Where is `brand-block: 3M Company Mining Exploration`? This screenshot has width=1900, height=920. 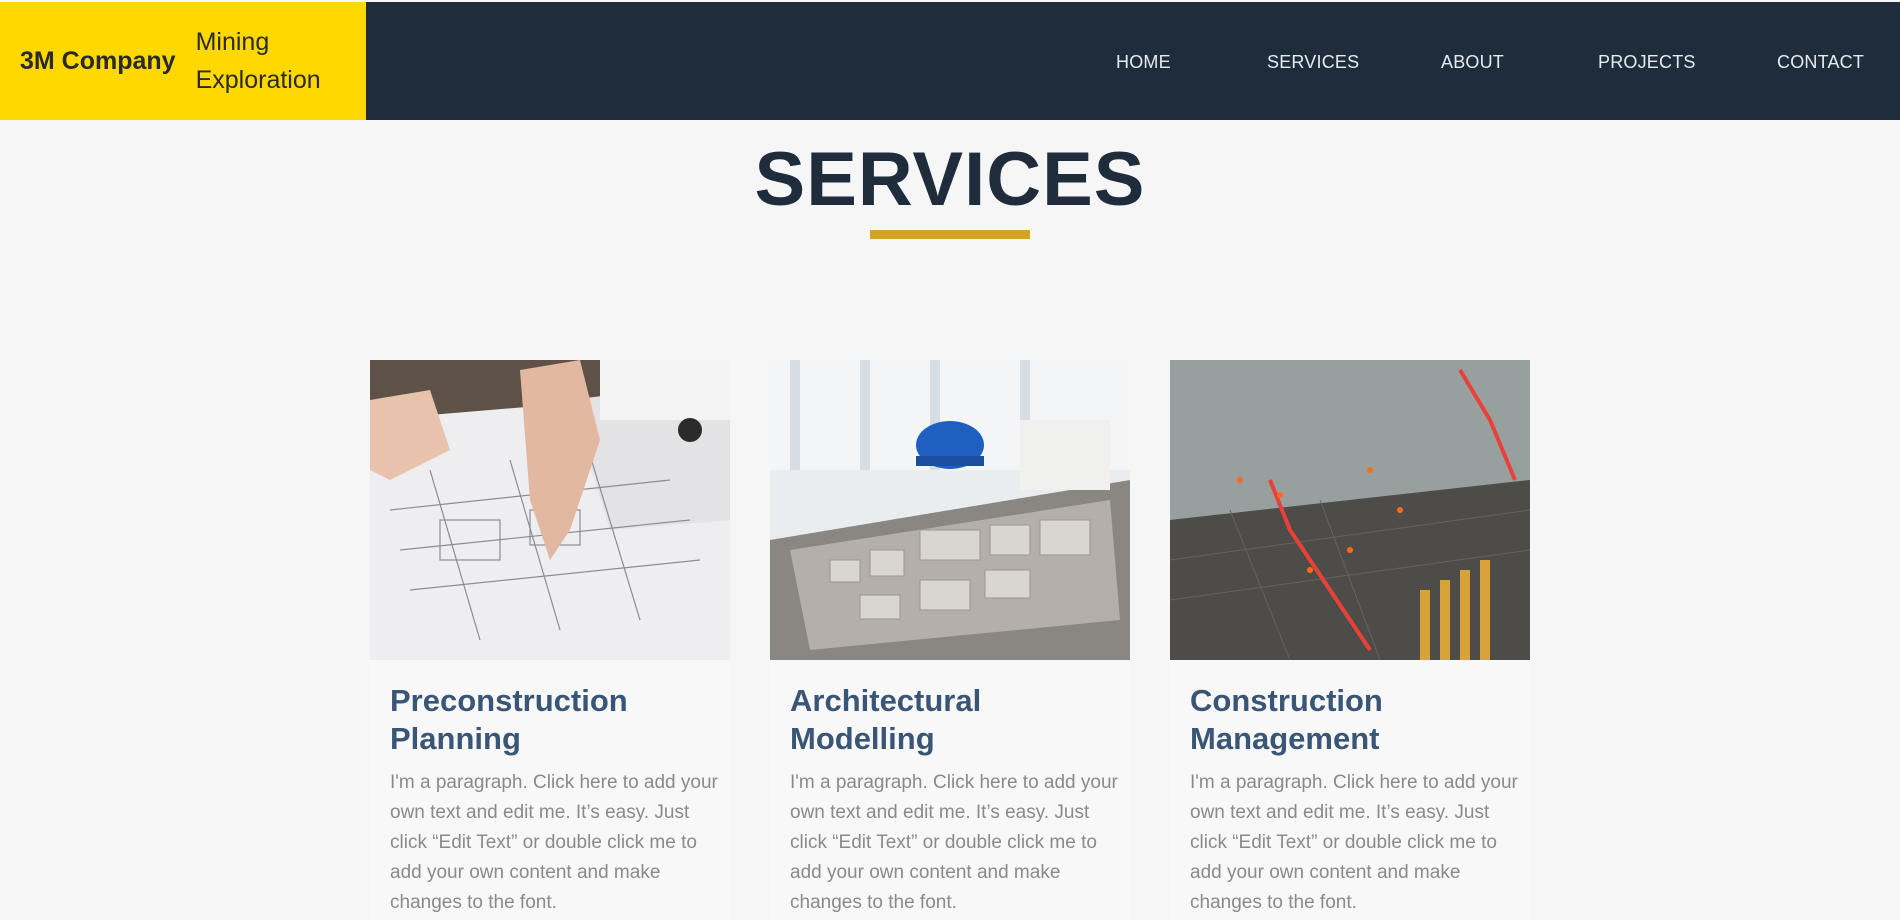
brand-block: 3M Company Mining Exploration is located at coordinates (183, 61).